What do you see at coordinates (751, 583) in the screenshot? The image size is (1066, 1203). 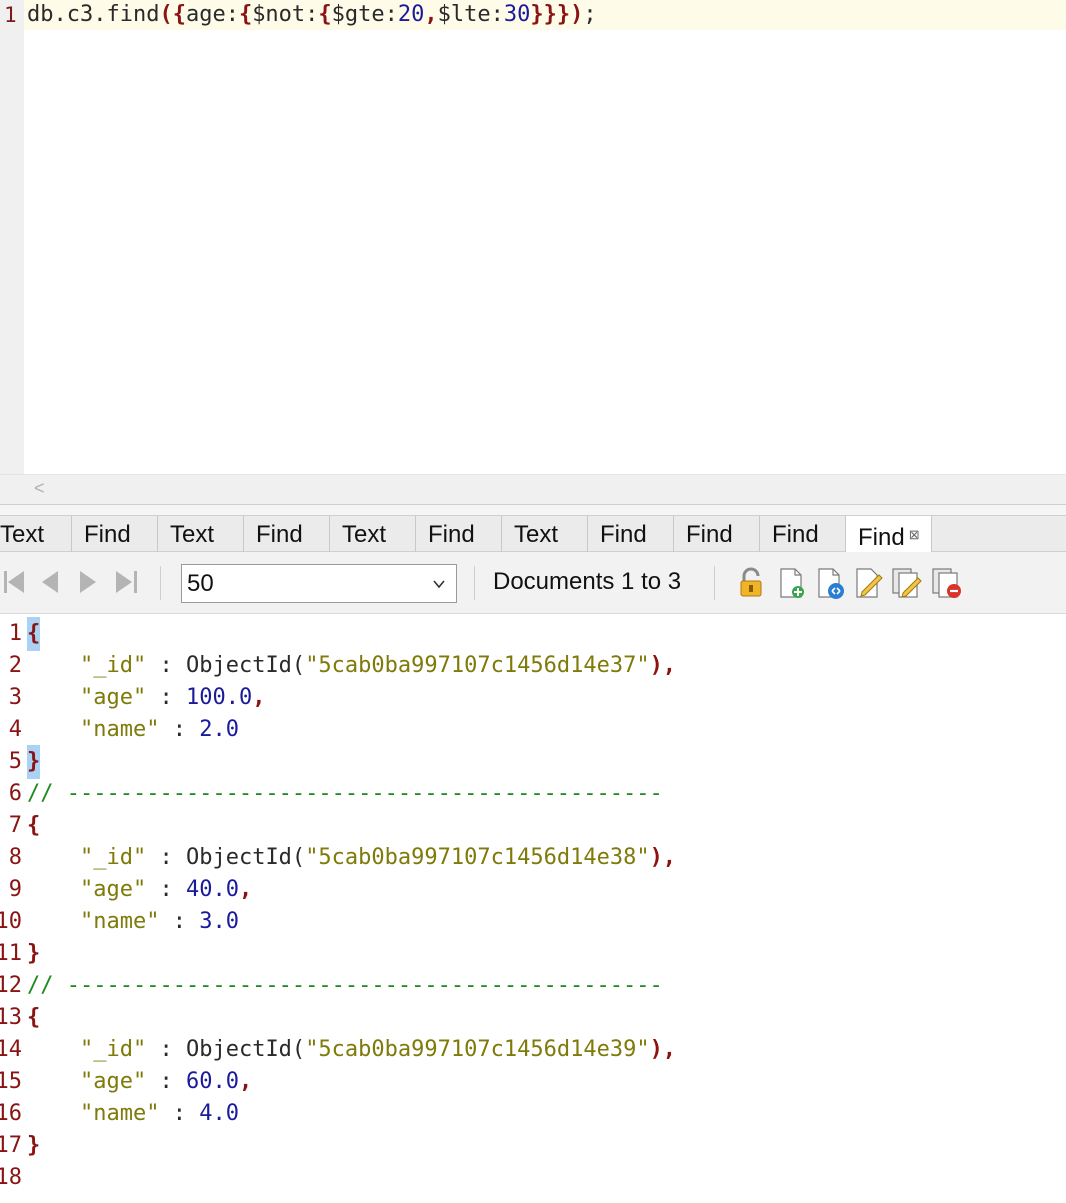 I see `lock-icon` at bounding box center [751, 583].